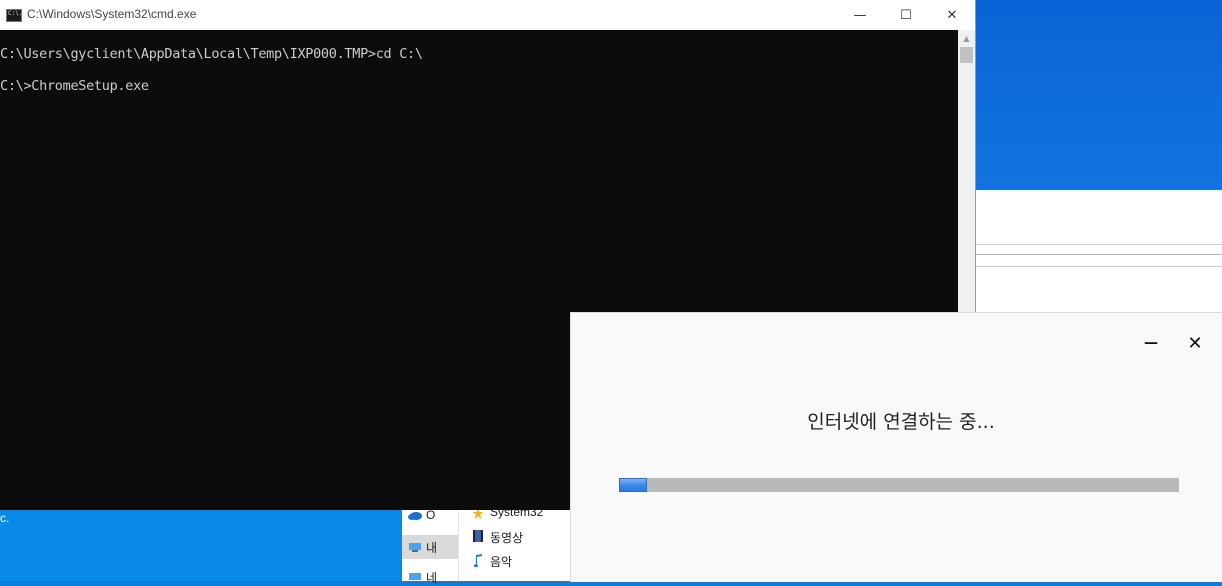 The image size is (1222, 586). Describe the element at coordinates (415, 547) in the screenshot. I see `this-pc-icon` at that location.